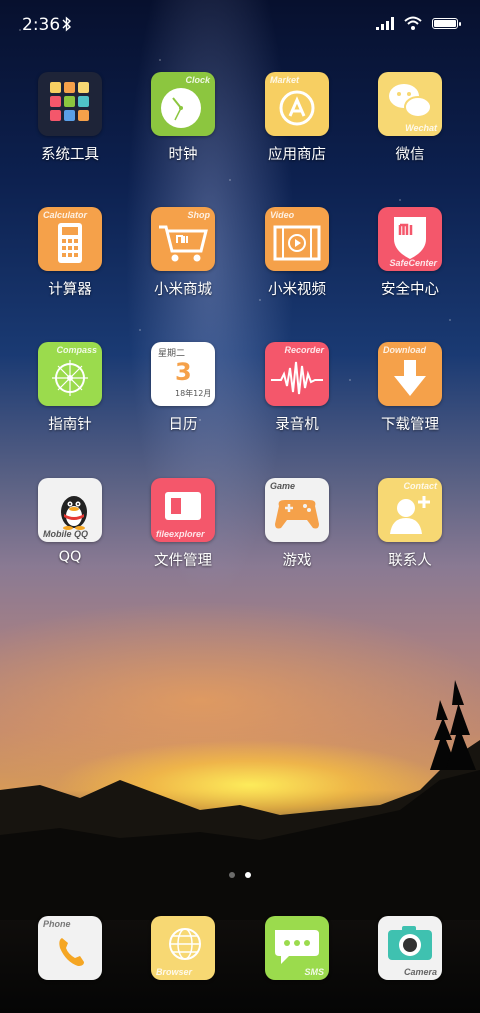 This screenshot has width=480, height=1013. I want to click on calendar-icon: 星期二 3 18年12月, so click(183, 374).